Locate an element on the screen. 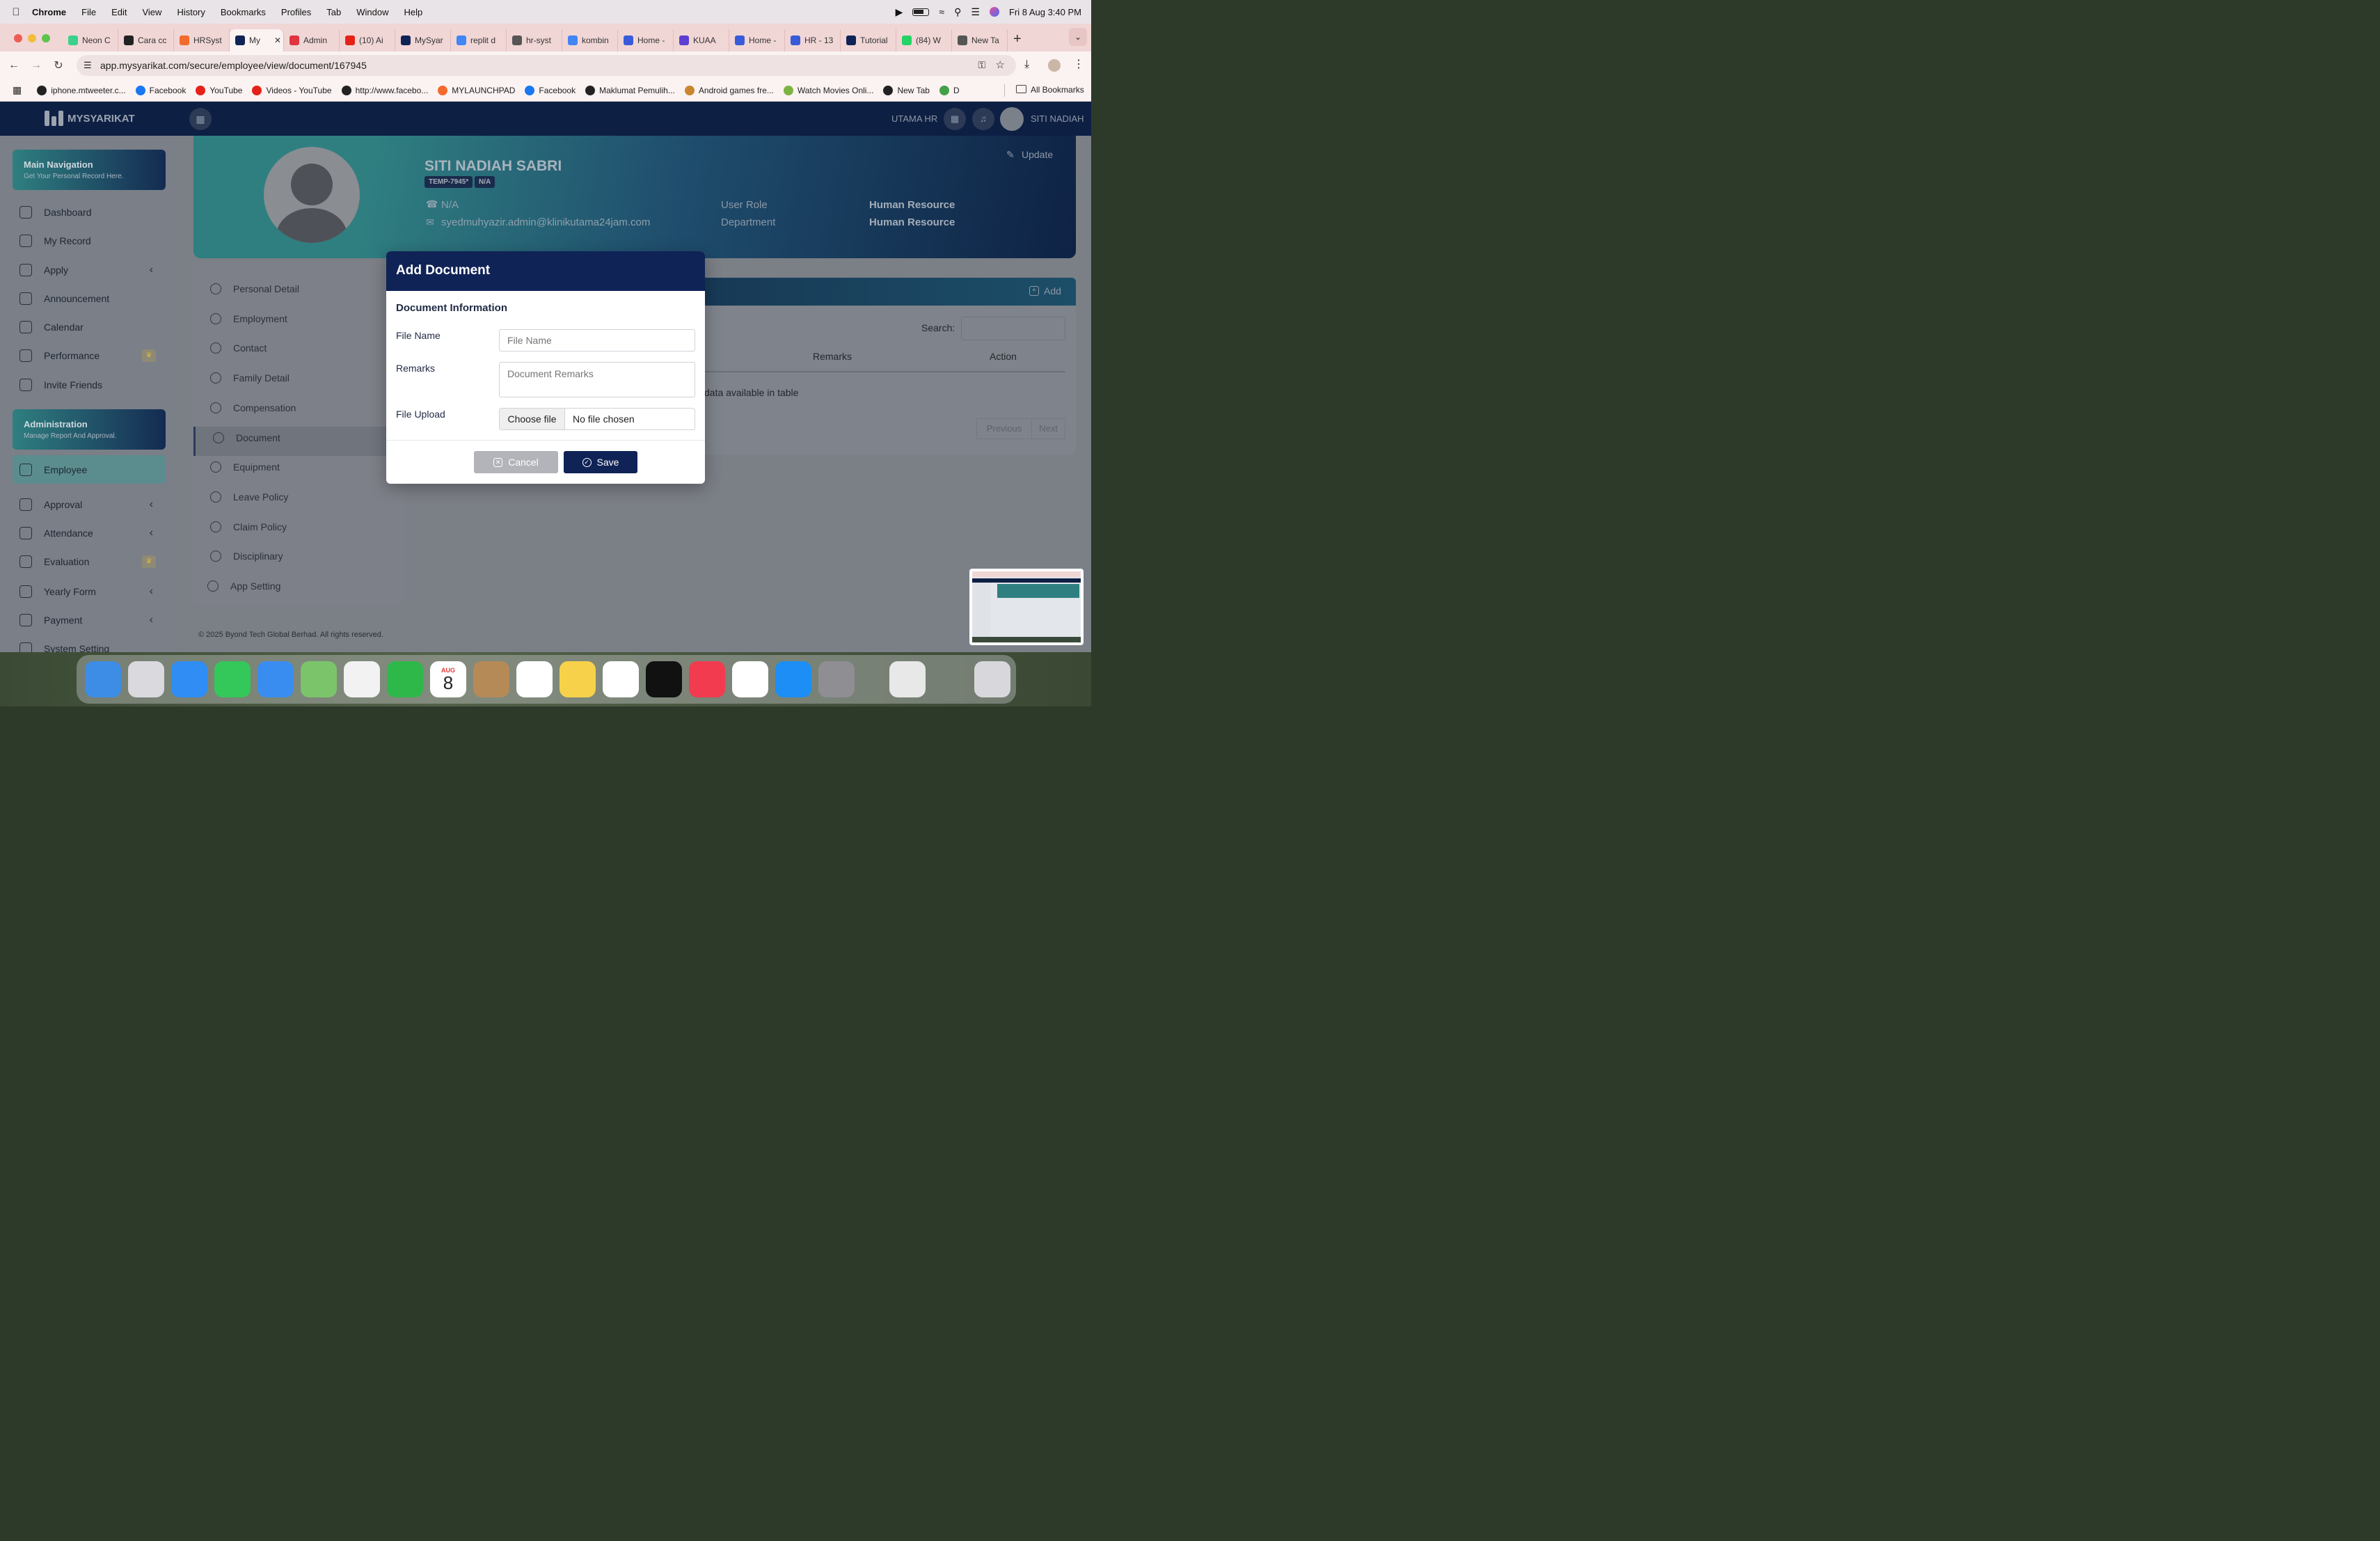 The width and height of the screenshot is (2380, 1541). sidebar-item-announcement: Announcement is located at coordinates (89, 298).